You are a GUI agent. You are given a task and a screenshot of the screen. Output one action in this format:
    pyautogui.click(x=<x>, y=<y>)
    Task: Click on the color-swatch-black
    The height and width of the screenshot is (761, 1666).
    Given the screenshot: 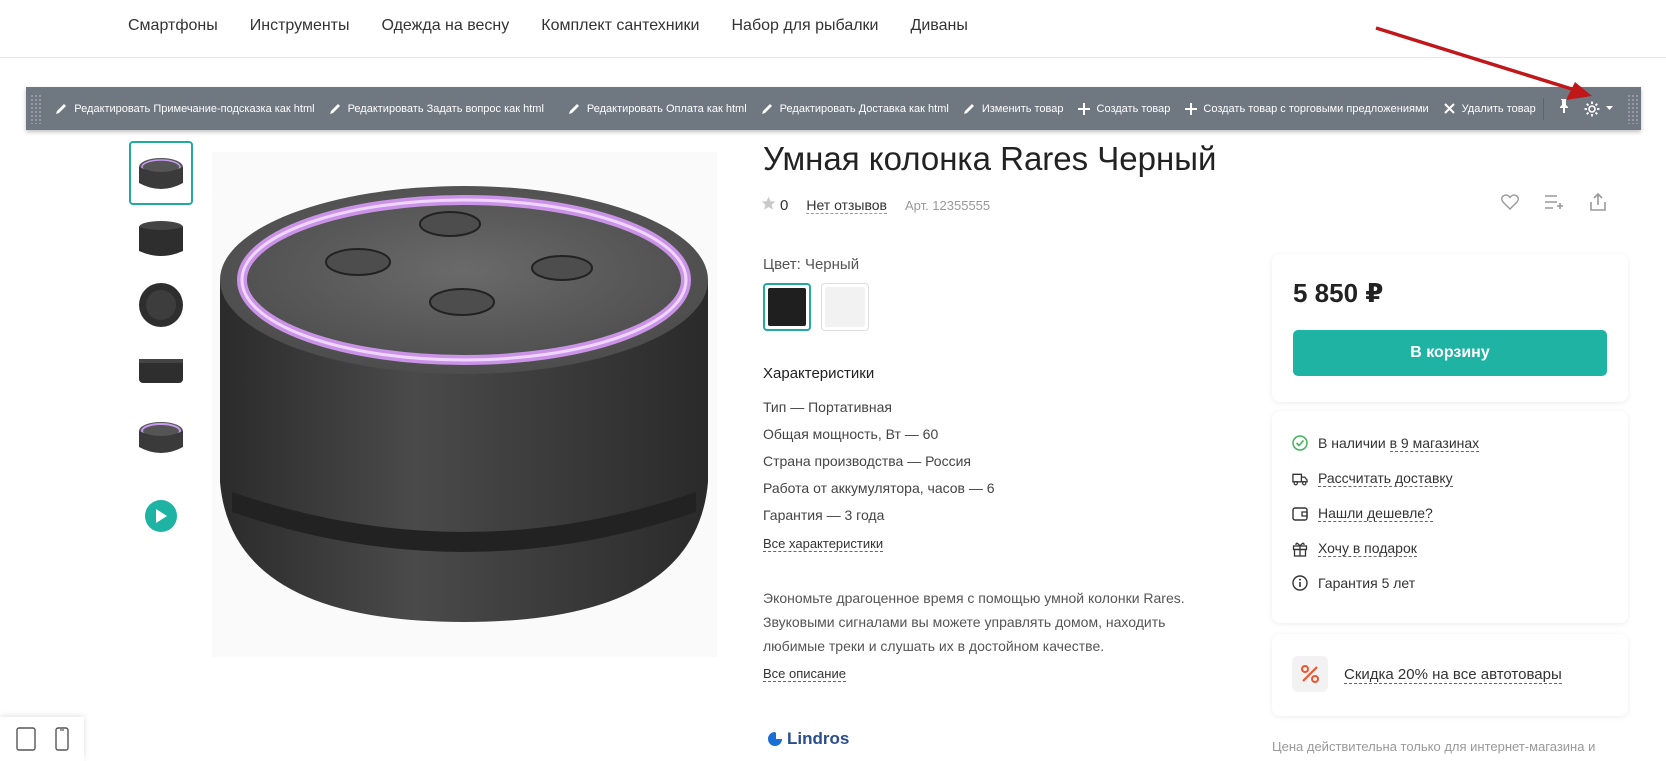 What is the action you would take?
    pyautogui.click(x=787, y=307)
    